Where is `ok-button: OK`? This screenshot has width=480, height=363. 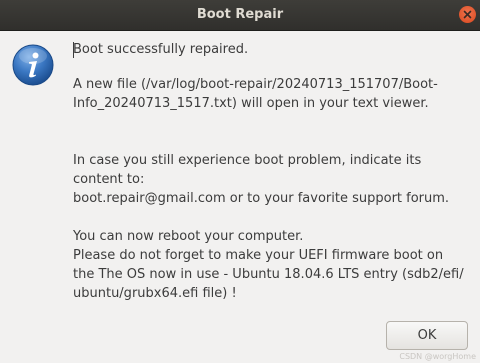
ok-button: OK is located at coordinates (427, 335).